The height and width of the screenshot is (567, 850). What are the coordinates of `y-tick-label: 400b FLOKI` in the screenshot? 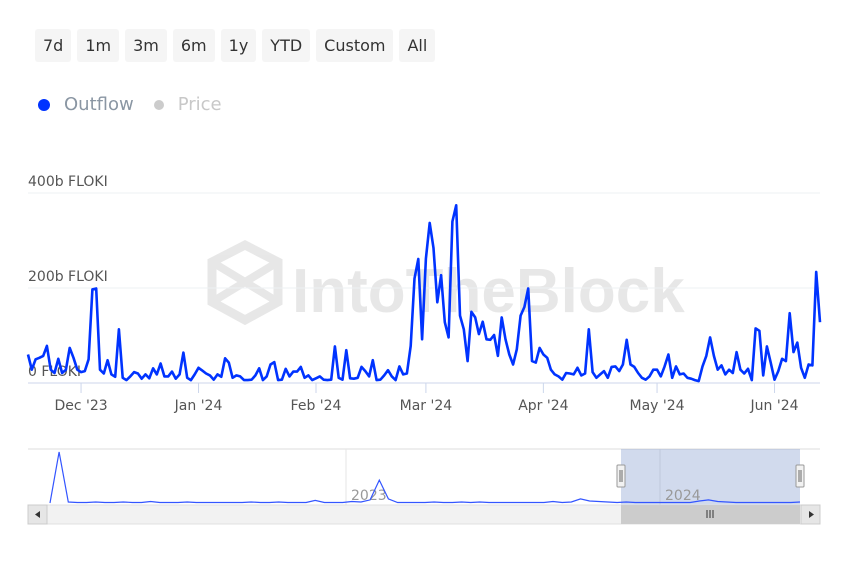 It's located at (68, 182).